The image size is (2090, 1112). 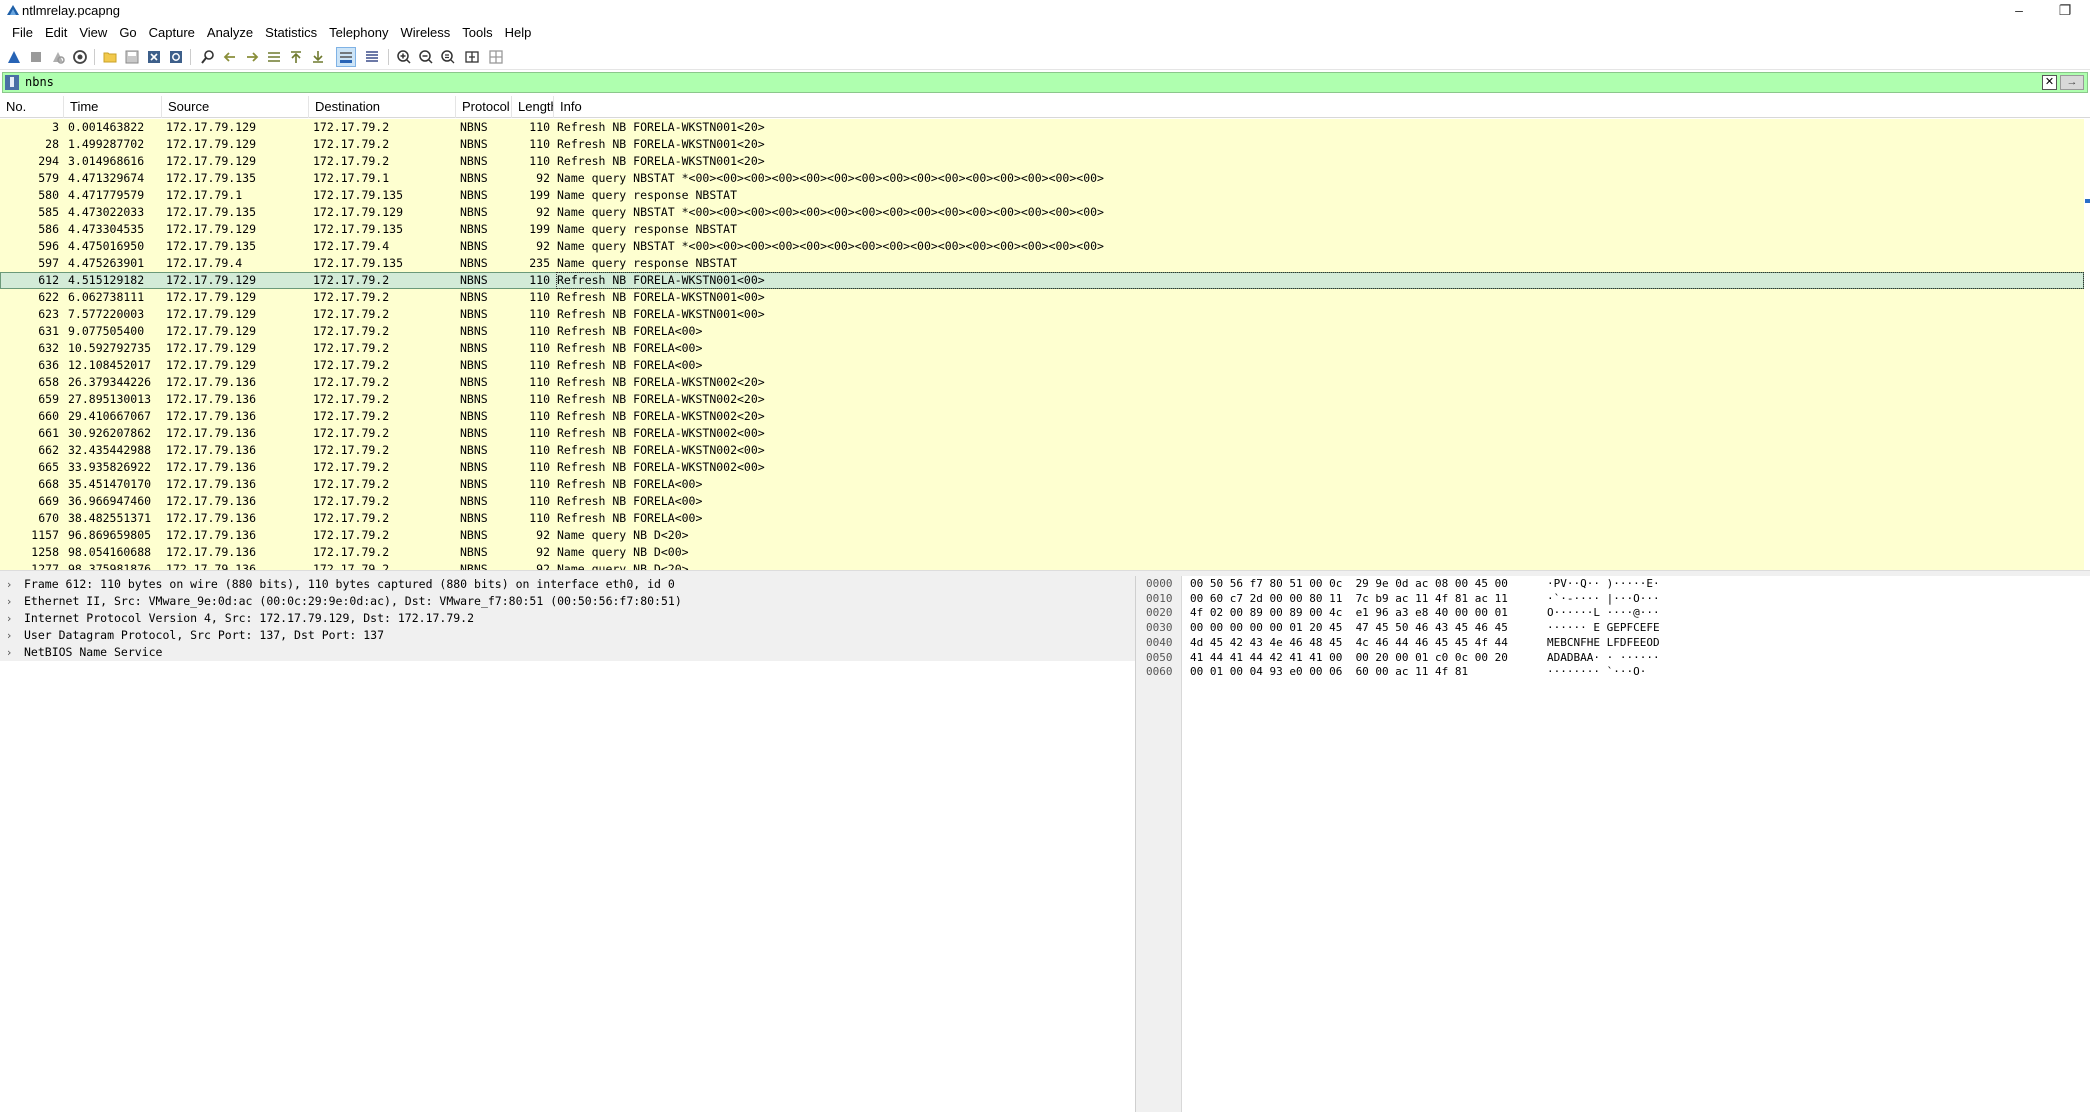 What do you see at coordinates (291, 33) in the screenshot?
I see `menu-statistics: Statistics` at bounding box center [291, 33].